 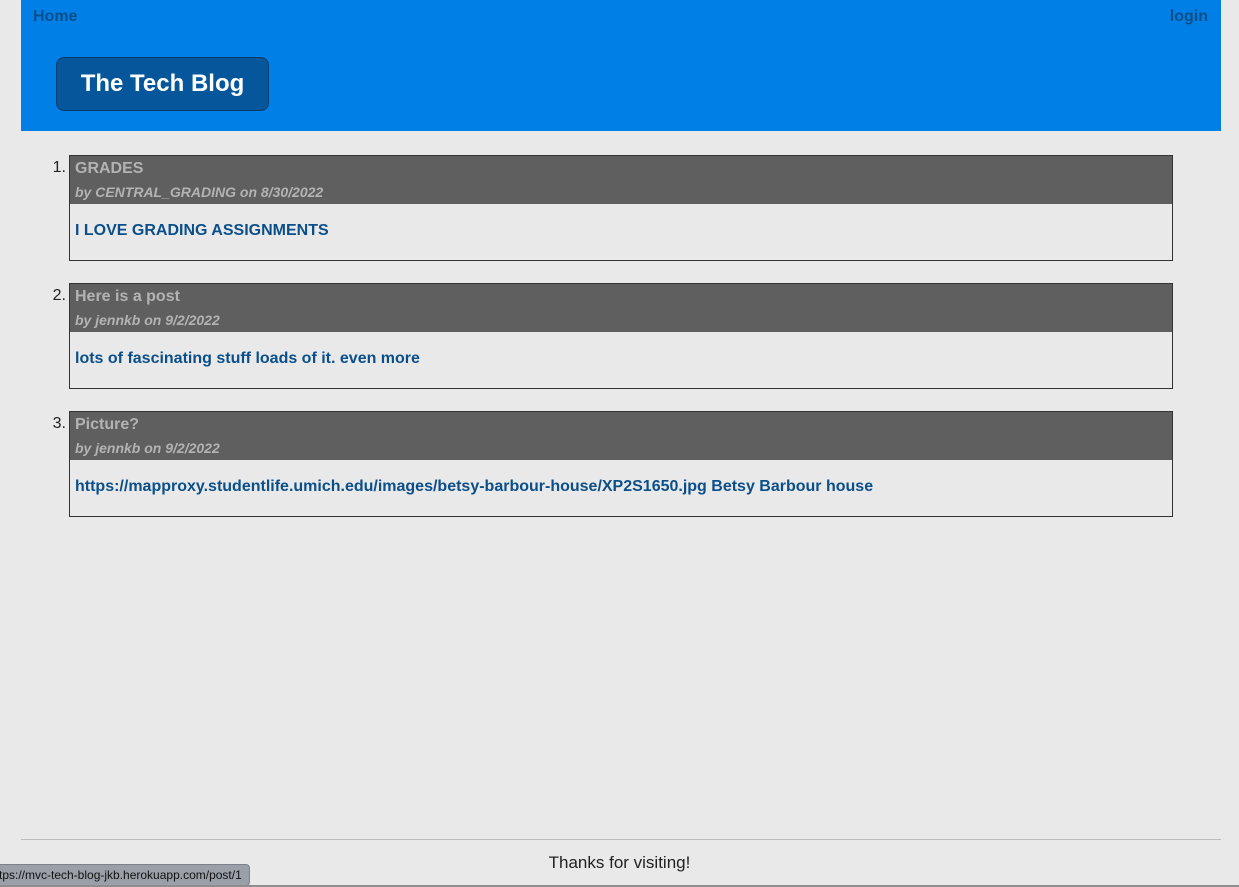 I want to click on post-body: I LOVE GRADING ASSIGNMENTS, so click(x=202, y=230).